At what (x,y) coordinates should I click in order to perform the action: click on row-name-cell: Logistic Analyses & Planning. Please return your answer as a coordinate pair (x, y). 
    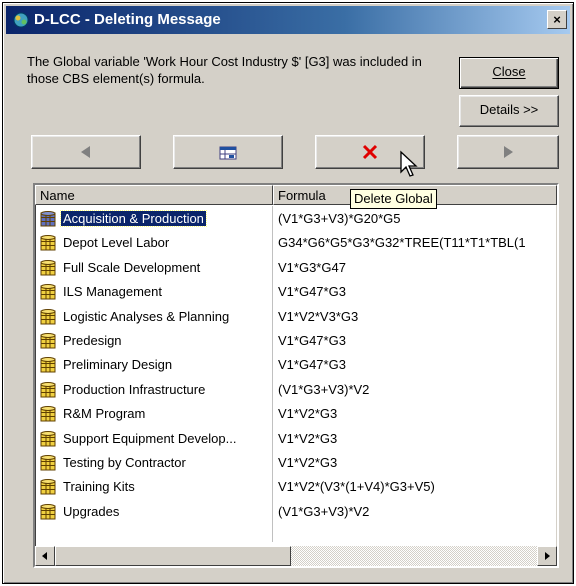
    Looking at the image, I should click on (153, 317).